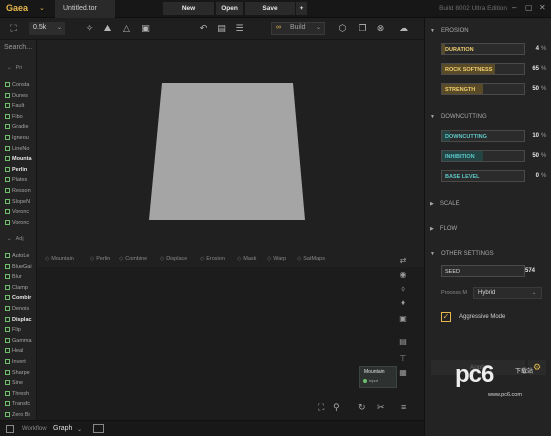 This screenshot has height=436, width=551. Describe the element at coordinates (18, 341) in the screenshot. I see `sidebar-node-item: Gamma` at that location.